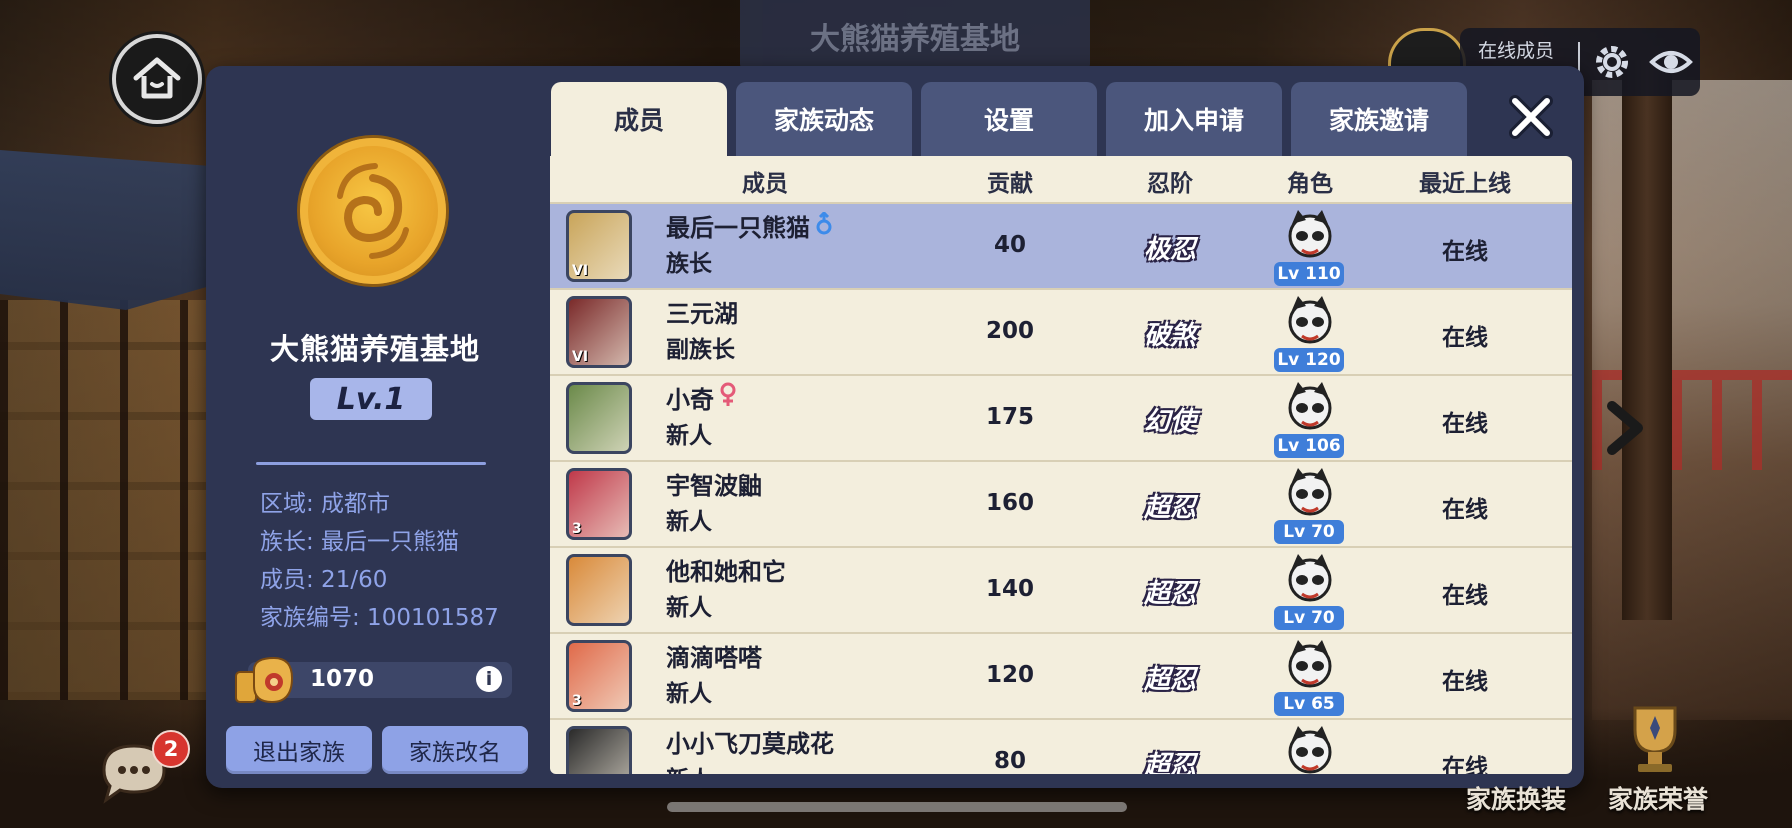  What do you see at coordinates (1624, 428) in the screenshot?
I see `chevron-right-icon` at bounding box center [1624, 428].